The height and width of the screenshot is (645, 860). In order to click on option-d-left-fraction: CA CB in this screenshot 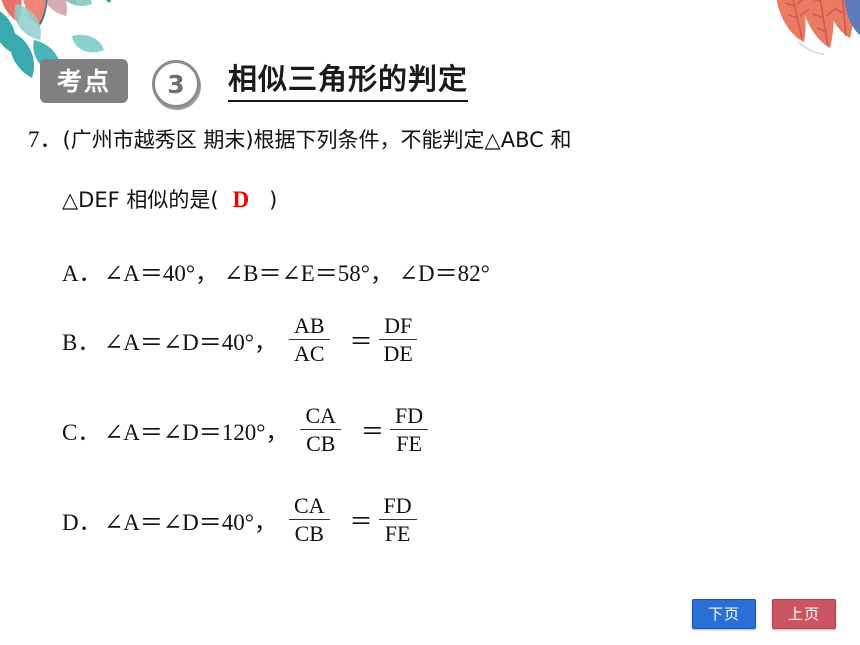, I will do `click(309, 520)`.